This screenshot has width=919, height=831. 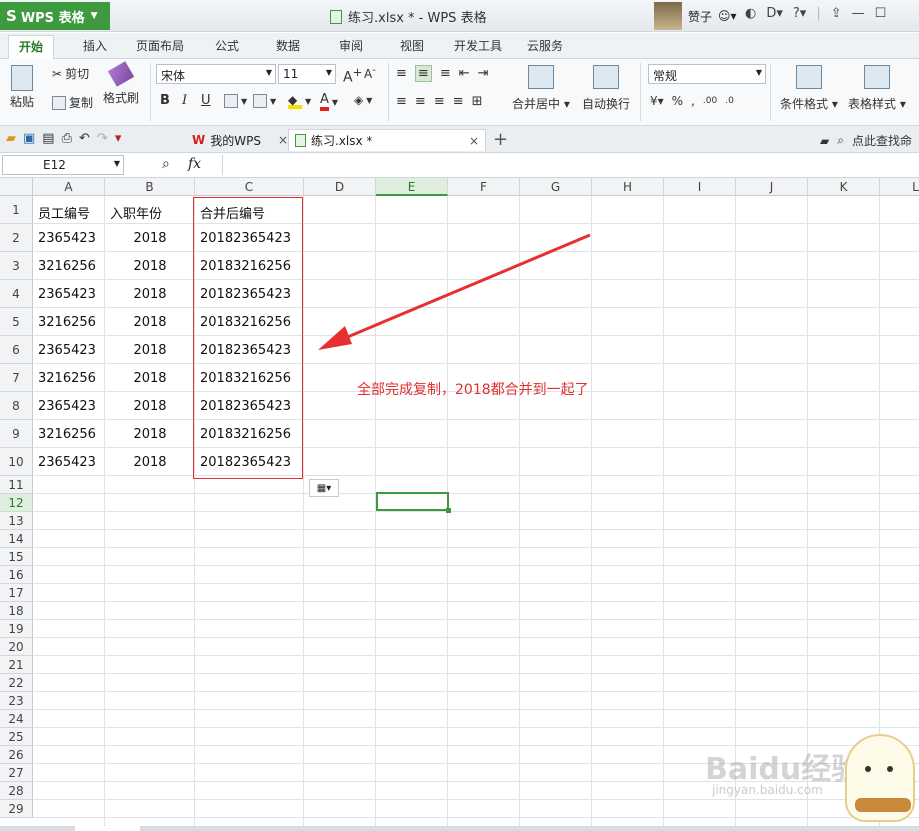 I want to click on percent-icon: %, so click(x=677, y=101).